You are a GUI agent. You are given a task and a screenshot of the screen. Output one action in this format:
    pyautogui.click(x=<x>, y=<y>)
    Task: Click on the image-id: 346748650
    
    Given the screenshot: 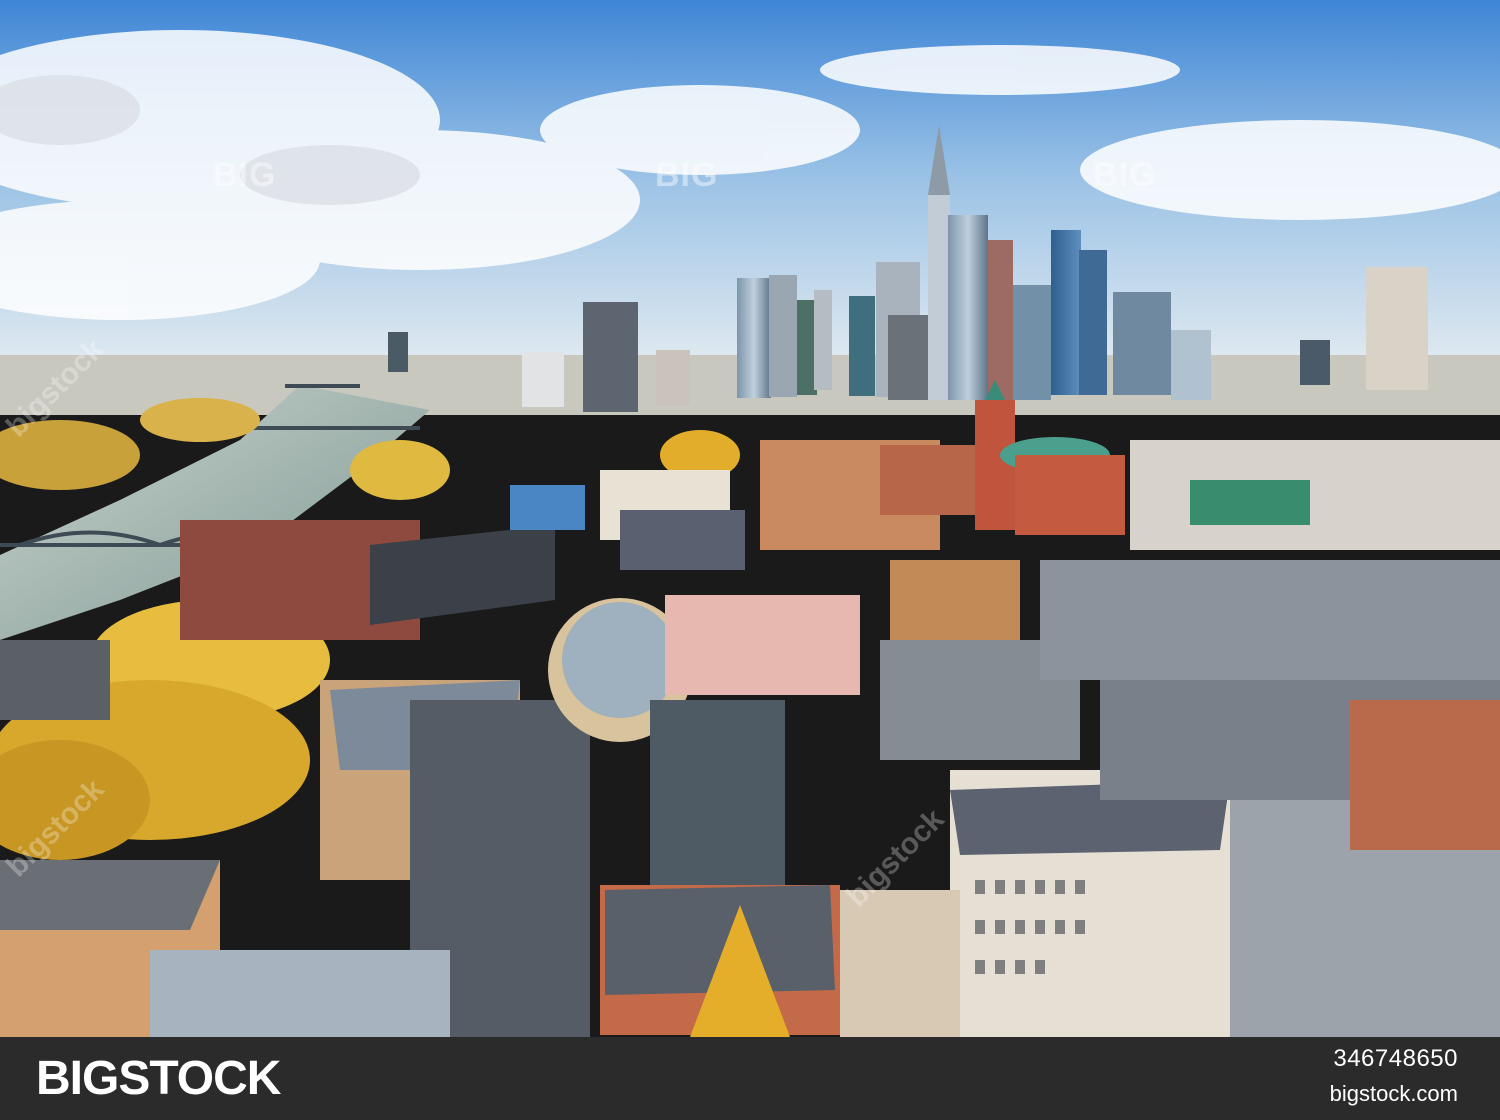 What is the action you would take?
    pyautogui.click(x=1395, y=1058)
    